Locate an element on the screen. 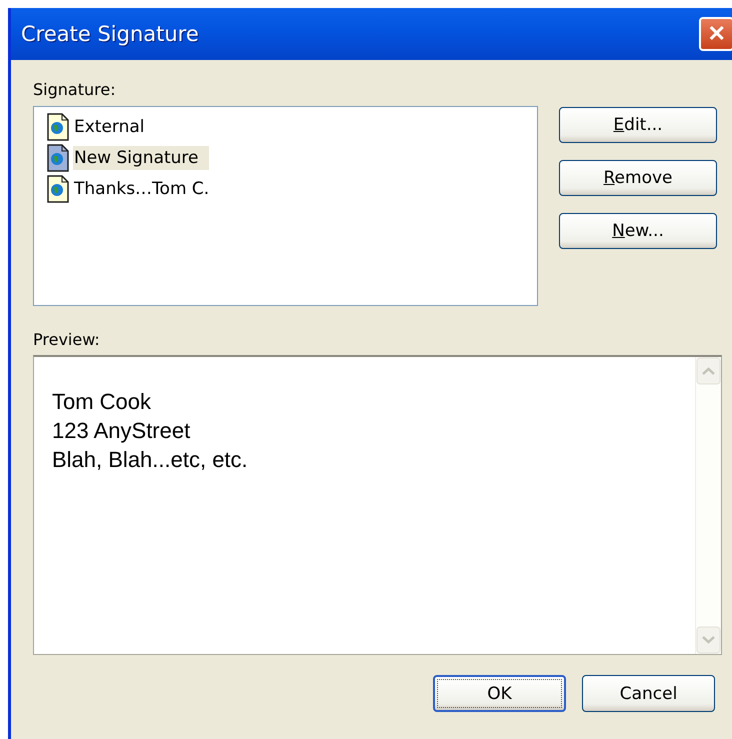 The width and height of the screenshot is (732, 739). window-title: Create Signature is located at coordinates (110, 34).